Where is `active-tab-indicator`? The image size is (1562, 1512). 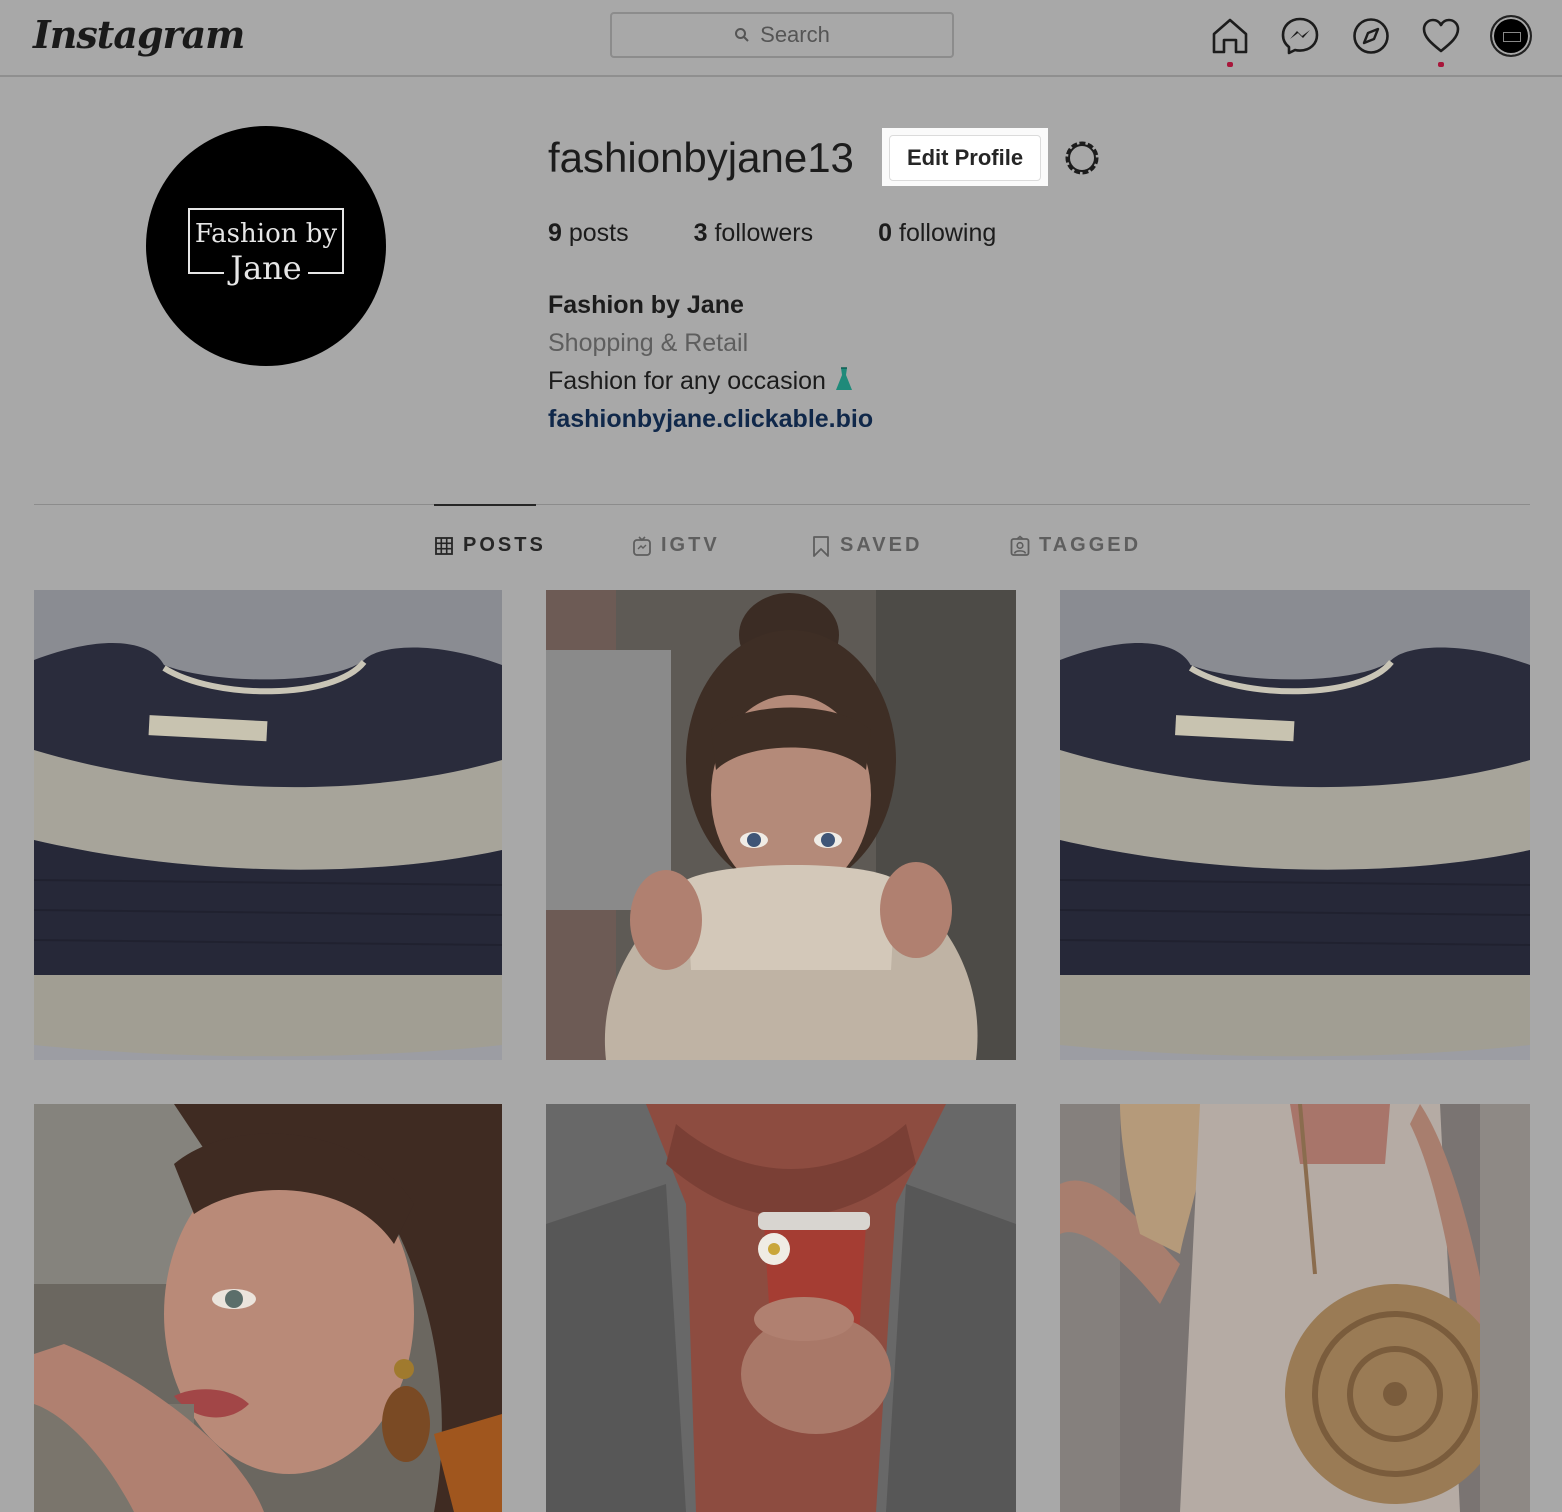 active-tab-indicator is located at coordinates (485, 505).